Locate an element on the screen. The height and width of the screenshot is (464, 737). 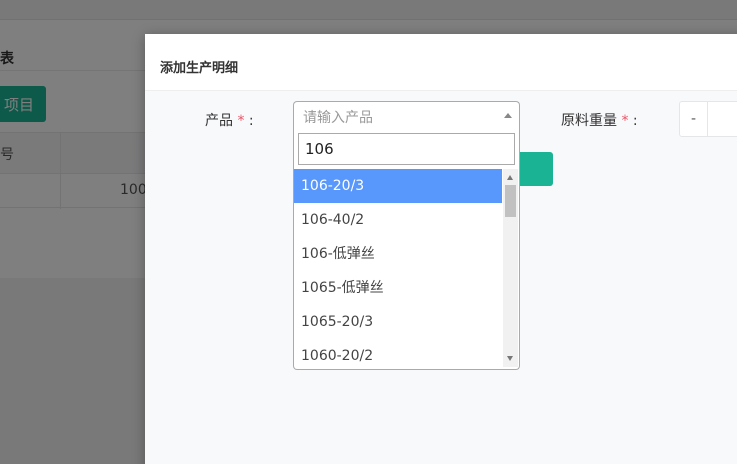
product-label: 产品 * : is located at coordinates (229, 120).